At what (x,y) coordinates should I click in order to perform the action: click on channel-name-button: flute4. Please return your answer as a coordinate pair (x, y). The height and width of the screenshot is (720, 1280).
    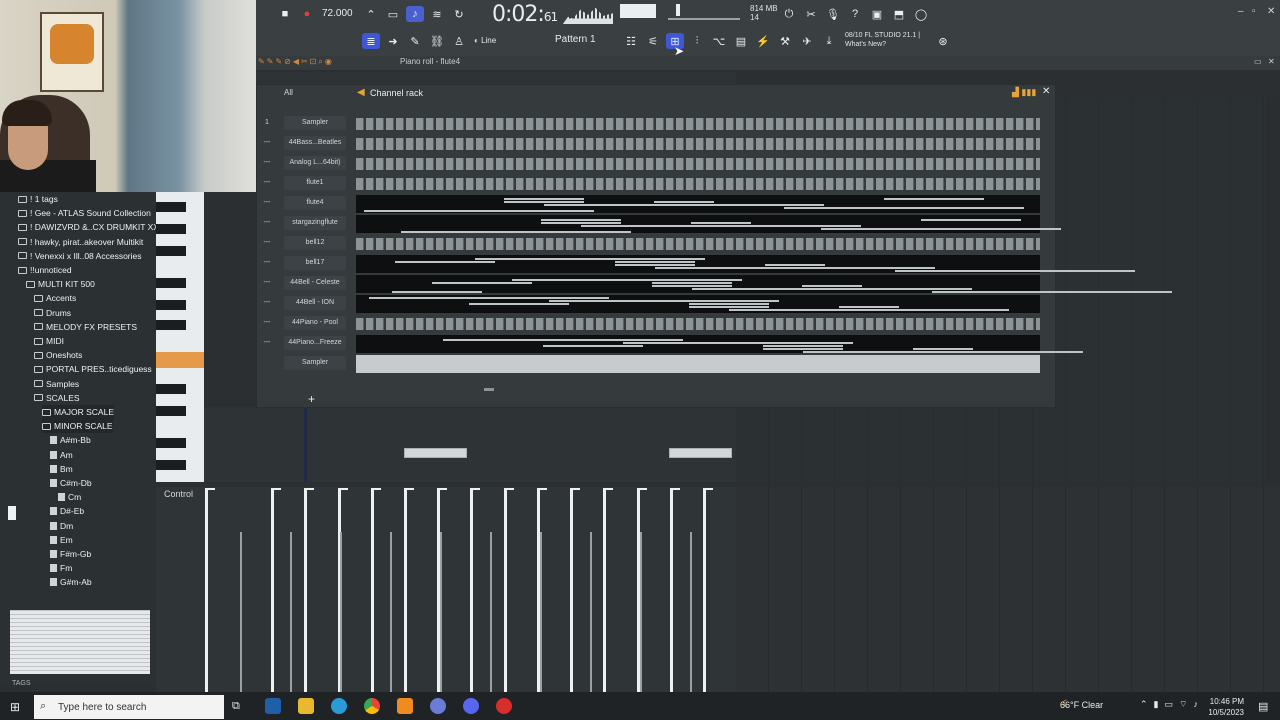
    Looking at the image, I should click on (315, 203).